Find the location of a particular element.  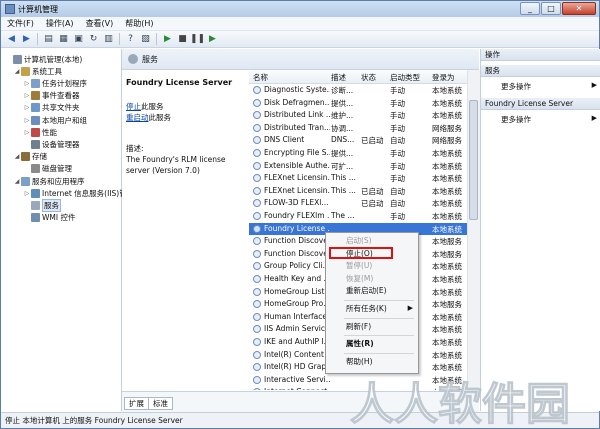

back-icon: ◀ is located at coordinates (11, 39).